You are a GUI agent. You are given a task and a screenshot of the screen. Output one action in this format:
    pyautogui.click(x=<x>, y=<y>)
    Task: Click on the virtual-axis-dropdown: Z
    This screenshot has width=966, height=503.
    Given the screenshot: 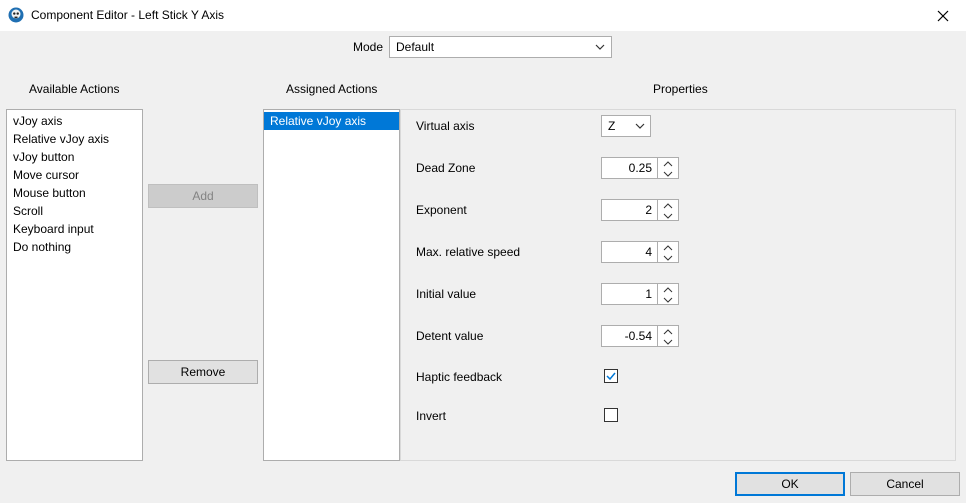 What is the action you would take?
    pyautogui.click(x=626, y=126)
    